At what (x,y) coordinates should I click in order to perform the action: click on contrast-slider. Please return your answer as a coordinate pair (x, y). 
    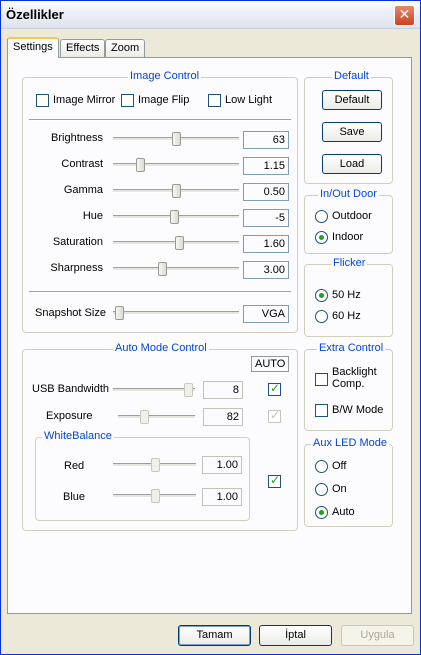
    Looking at the image, I should click on (176, 165).